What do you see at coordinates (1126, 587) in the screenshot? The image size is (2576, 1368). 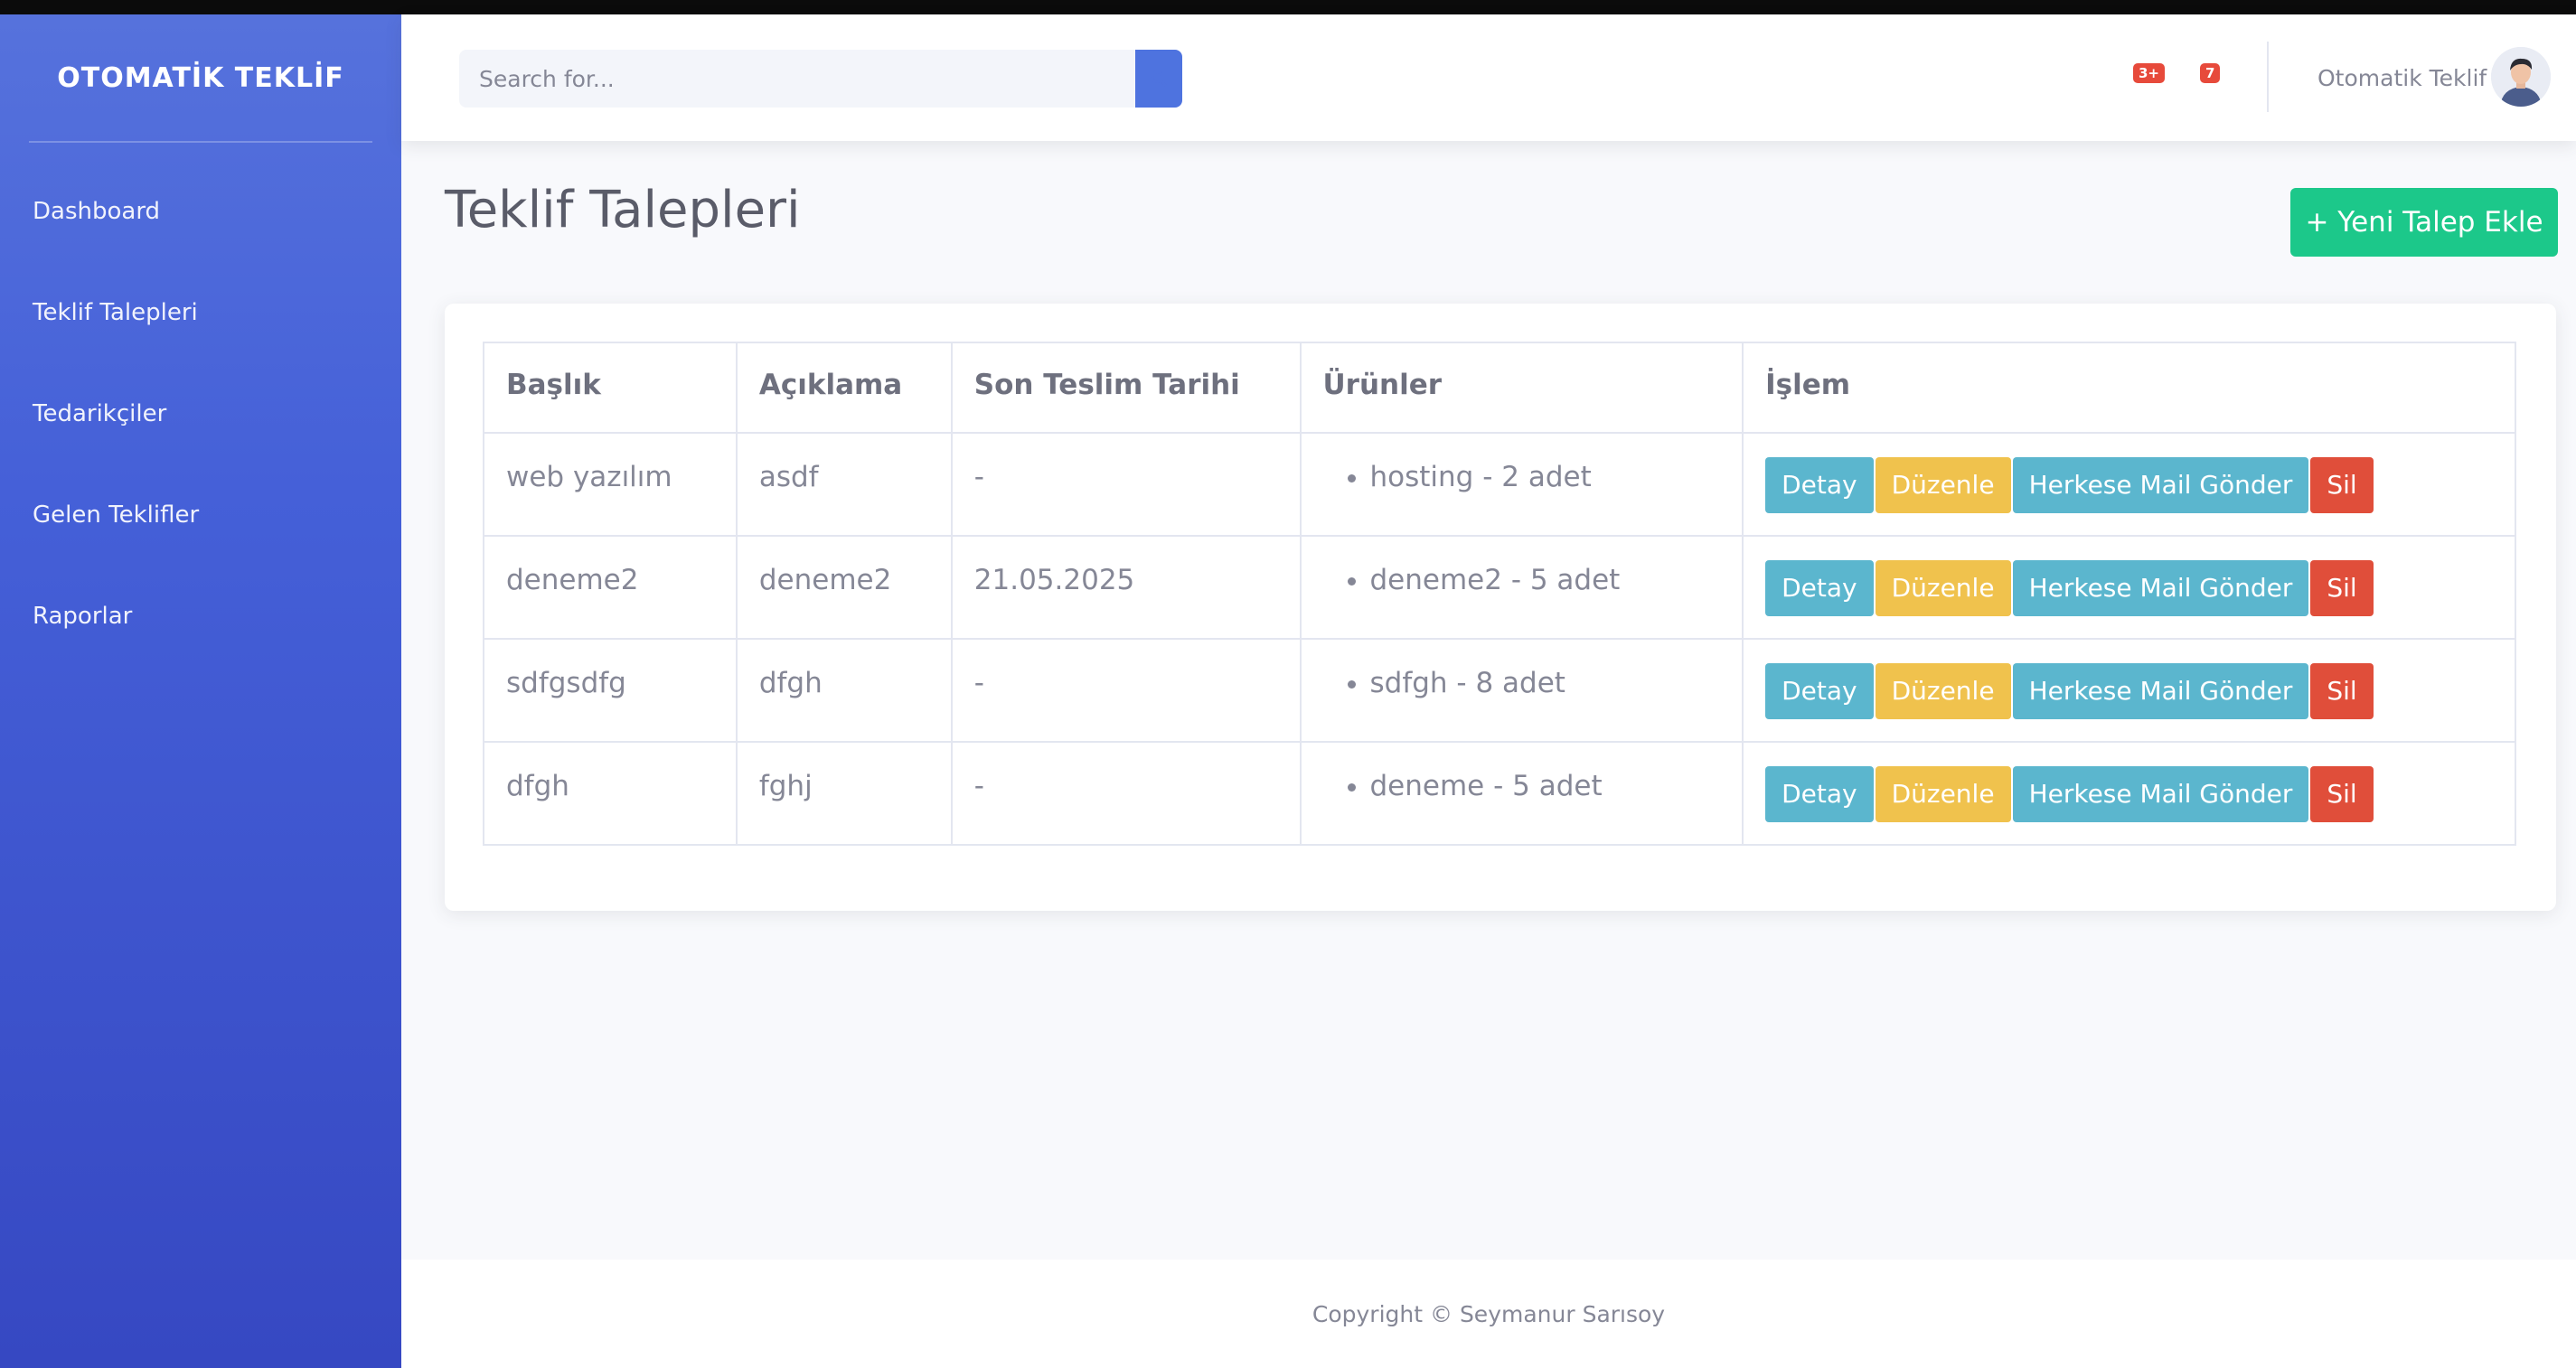 I see `cell-deadline: 21.05.2025` at bounding box center [1126, 587].